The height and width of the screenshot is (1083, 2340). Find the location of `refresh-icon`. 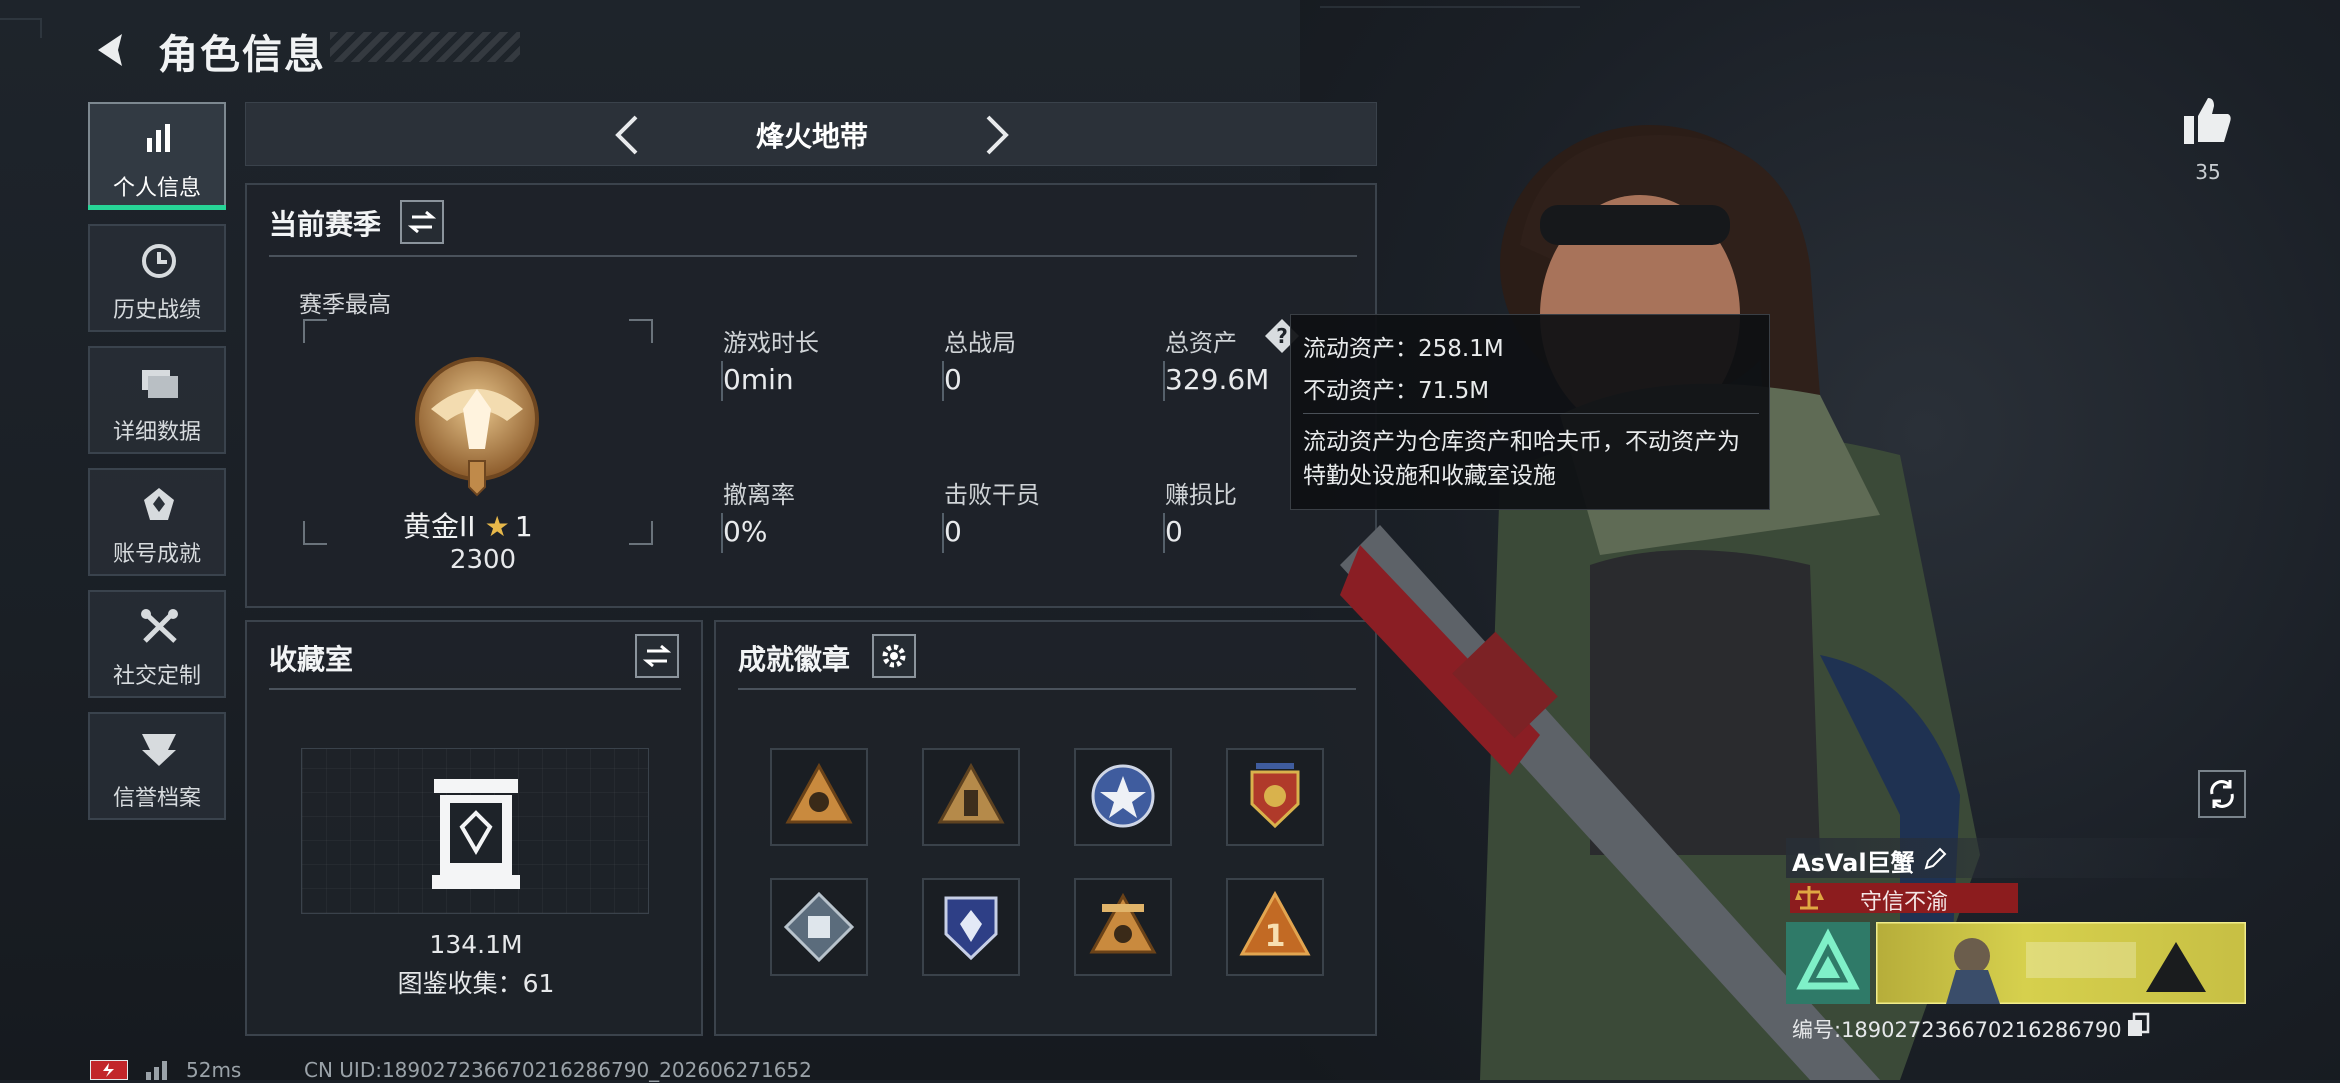

refresh-icon is located at coordinates (2222, 794).